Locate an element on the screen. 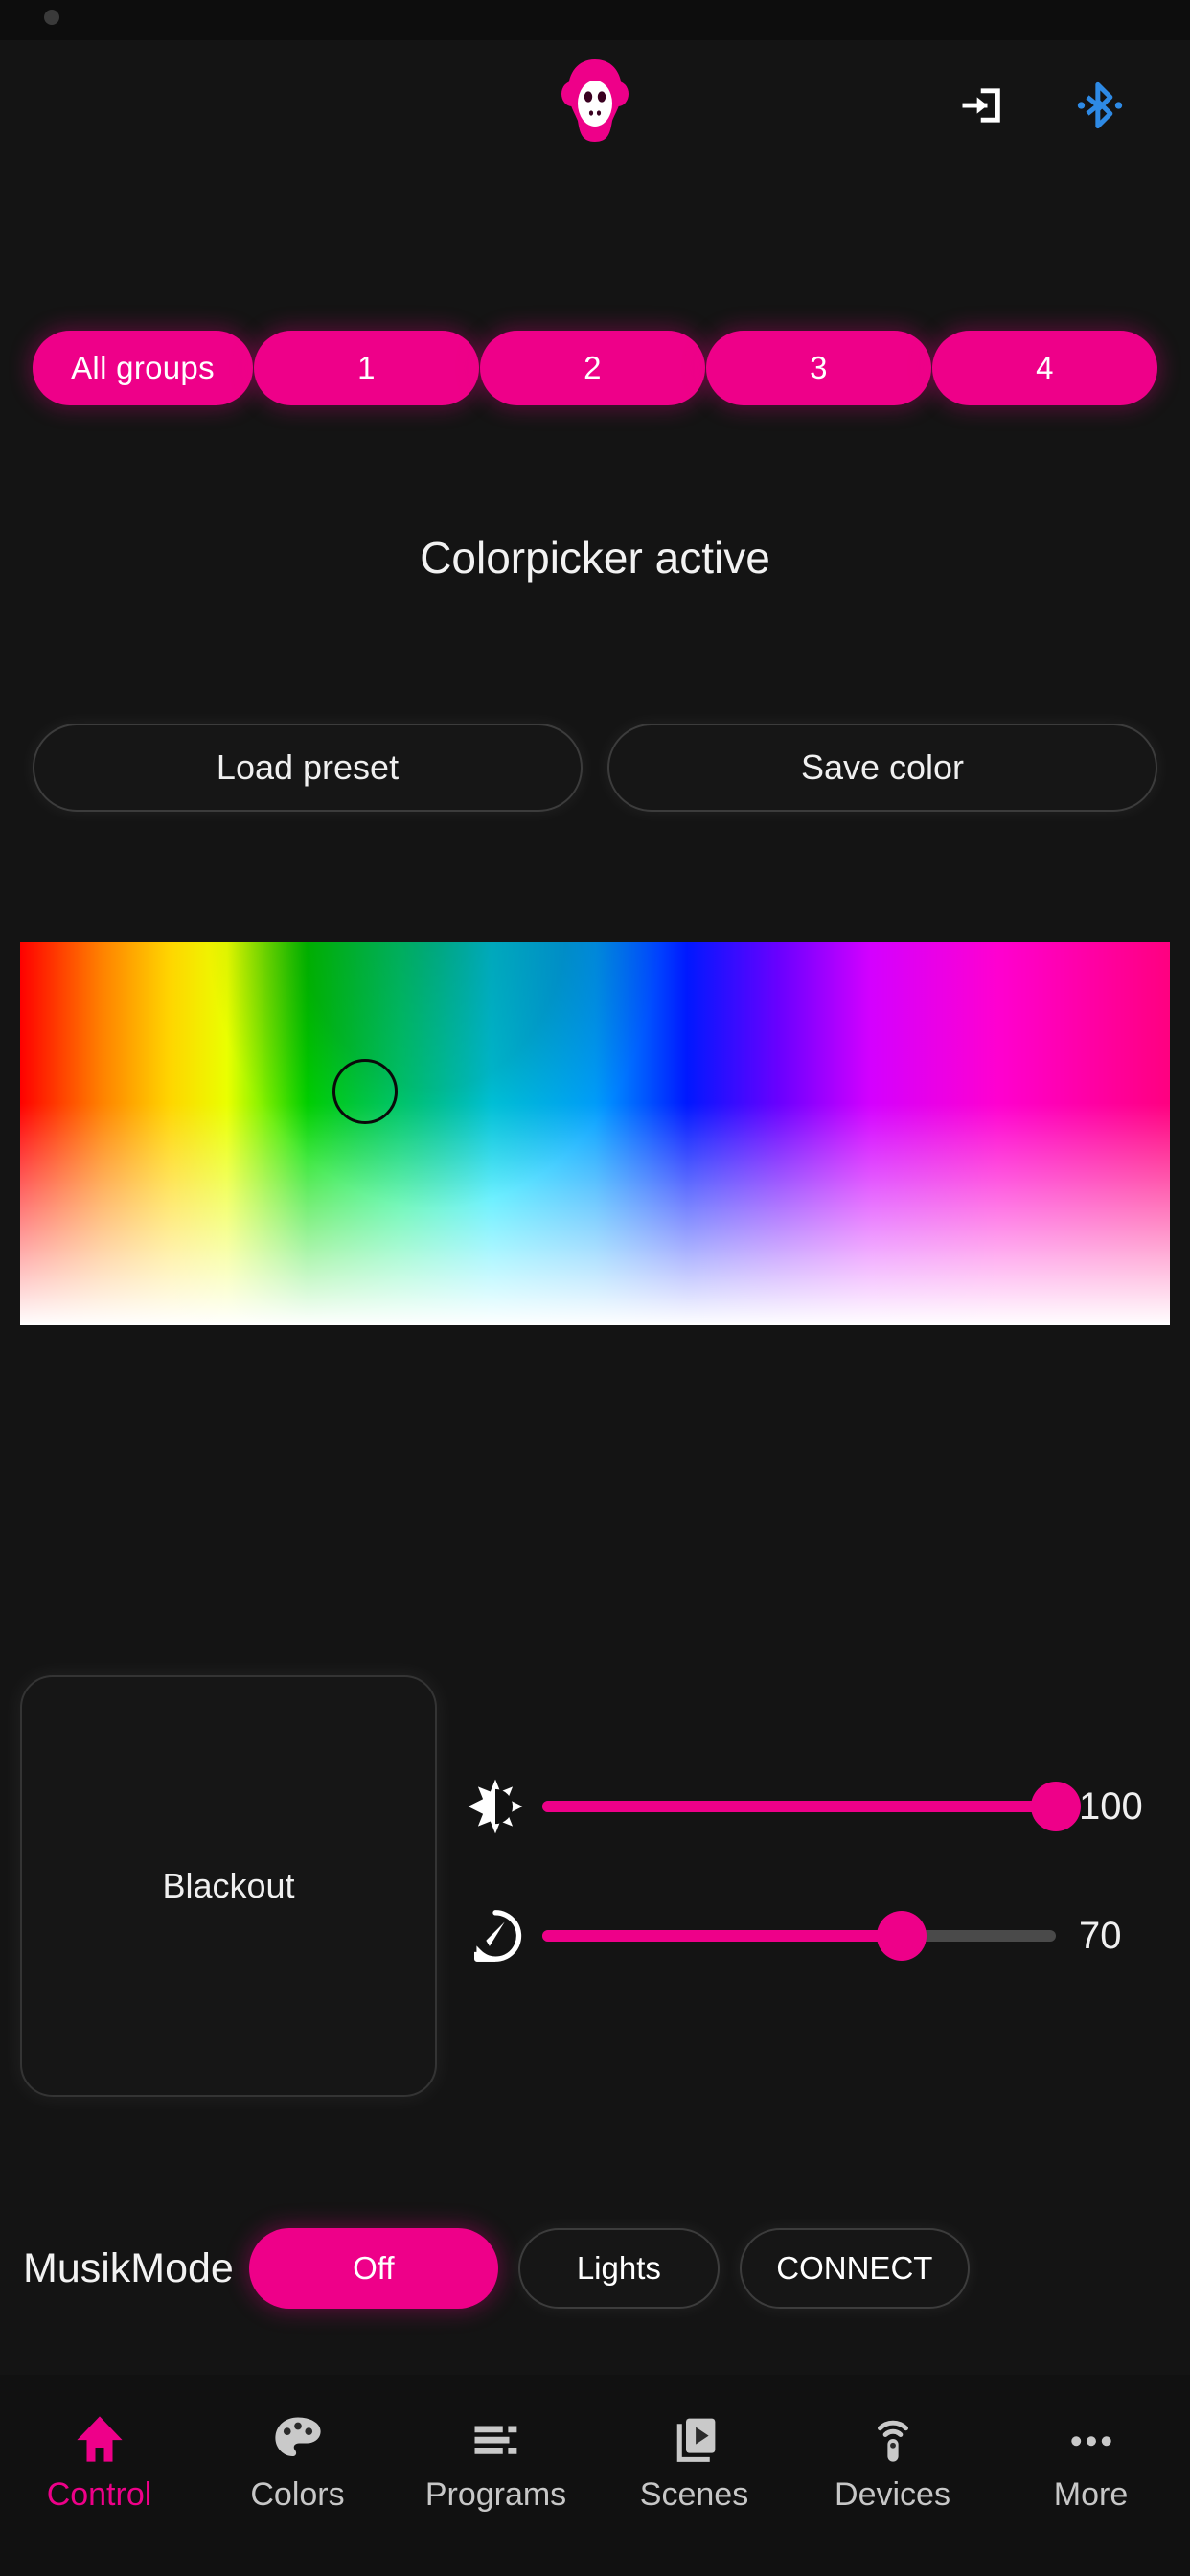 The height and width of the screenshot is (2576, 1190). brightness-icon is located at coordinates (496, 1806).